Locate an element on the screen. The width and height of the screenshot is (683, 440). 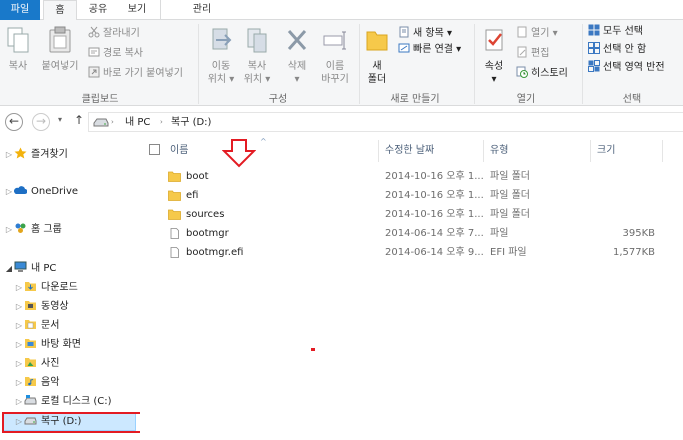
select-all-button: 모두 선택 is located at coordinates (615, 32).